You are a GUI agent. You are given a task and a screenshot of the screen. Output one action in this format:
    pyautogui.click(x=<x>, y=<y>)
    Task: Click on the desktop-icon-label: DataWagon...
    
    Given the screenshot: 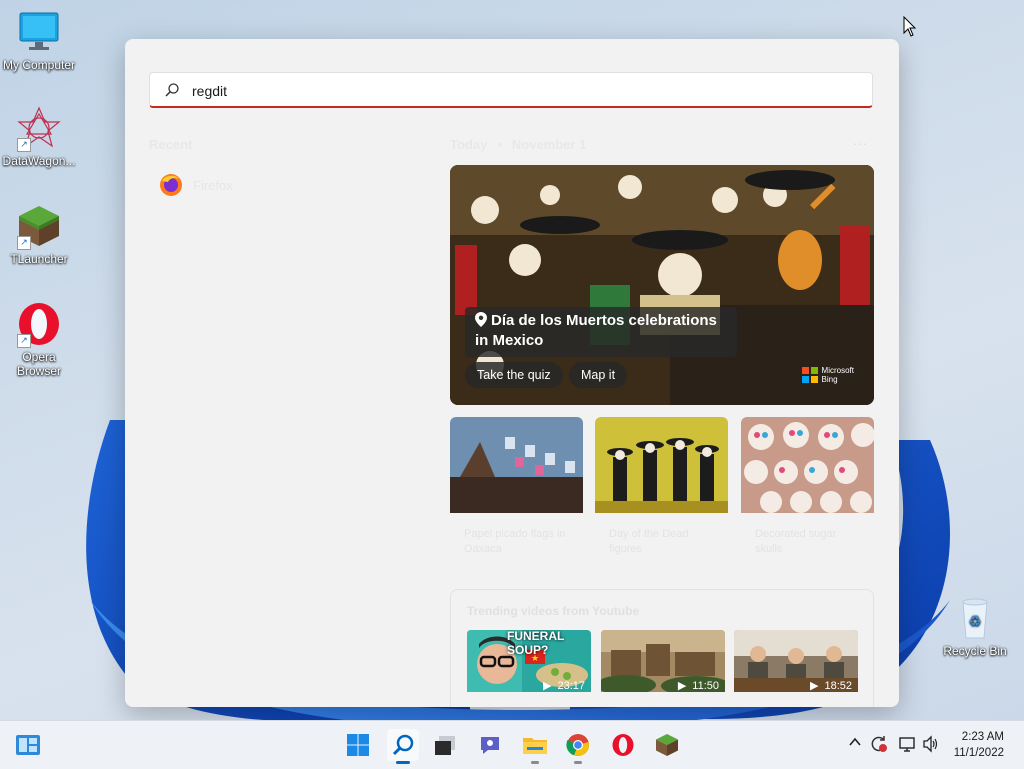 What is the action you would take?
    pyautogui.click(x=39, y=161)
    